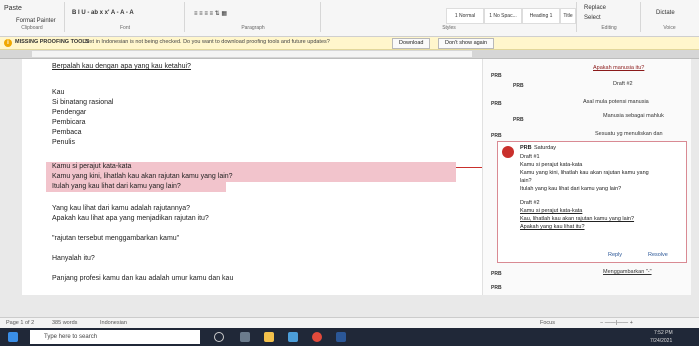  What do you see at coordinates (530, 157) in the screenshot?
I see `card-line: Draft #1` at bounding box center [530, 157].